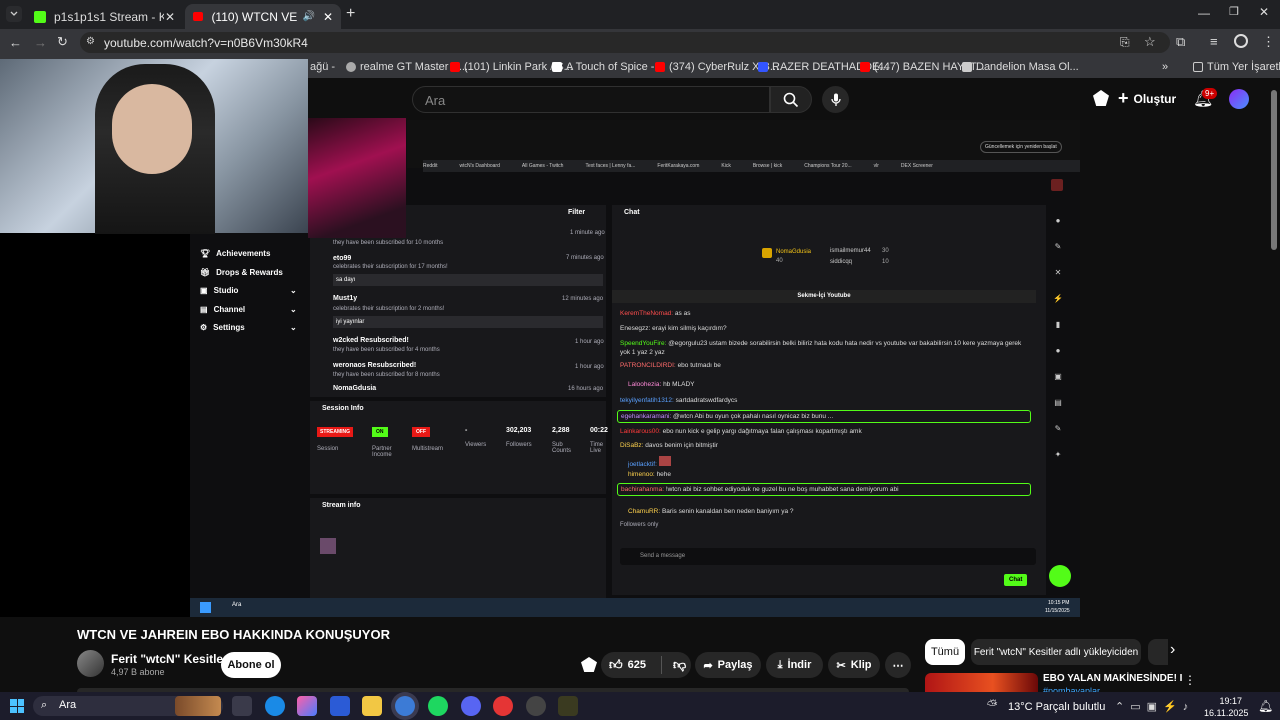  What do you see at coordinates (388, 243) in the screenshot?
I see `activity-text: they have been subscribed for 10 months` at bounding box center [388, 243].